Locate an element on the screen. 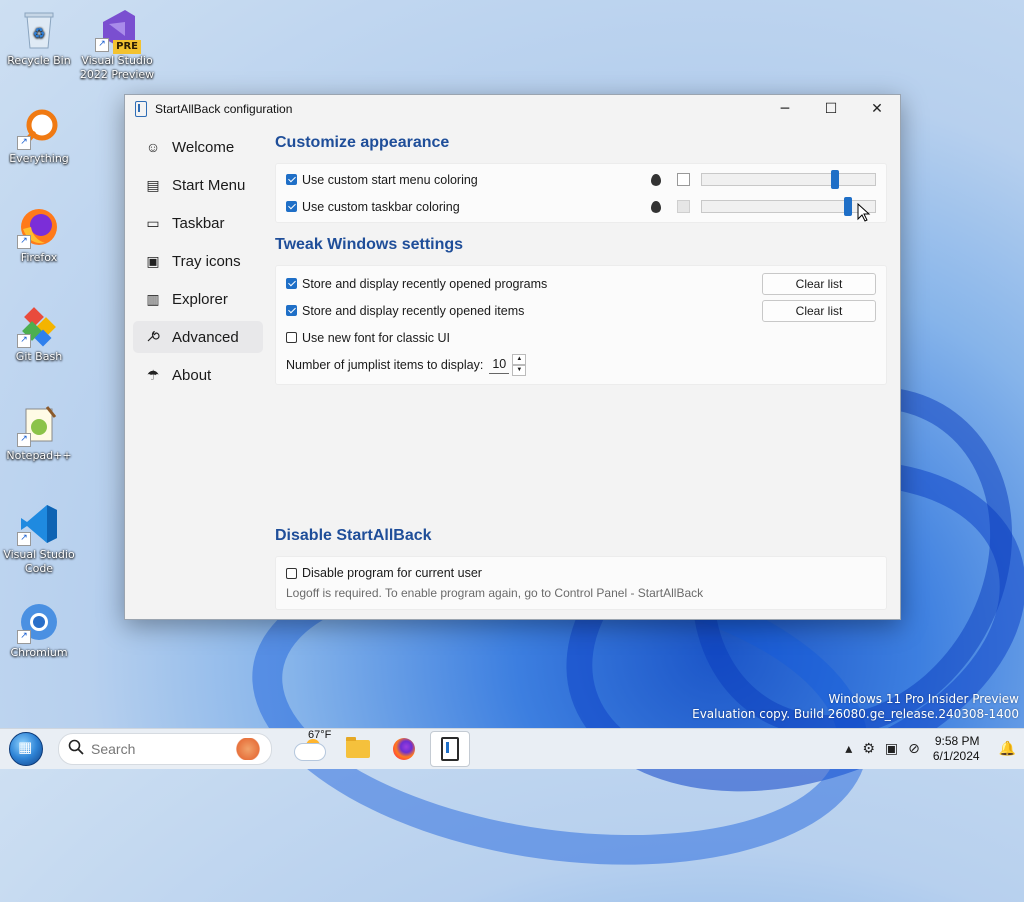 This screenshot has width=1024, height=902. section-title-customize-appearance: Customize appearance is located at coordinates (362, 142).